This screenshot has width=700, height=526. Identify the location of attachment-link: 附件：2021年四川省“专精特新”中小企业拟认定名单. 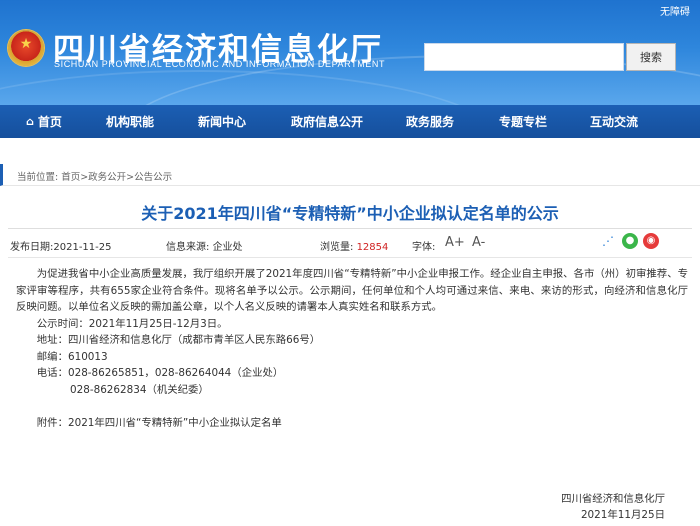
(352, 423).